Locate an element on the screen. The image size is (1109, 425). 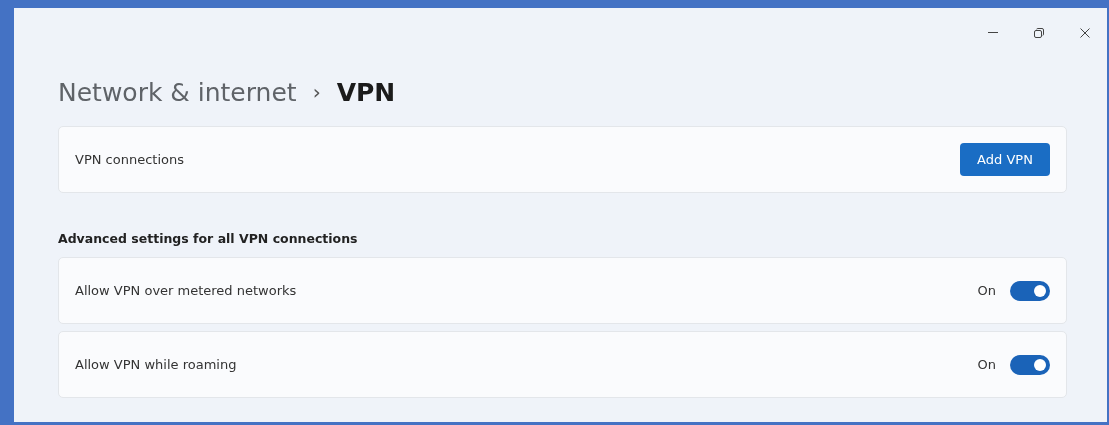
setting-label: Allow VPN while roaming is located at coordinates (156, 364).